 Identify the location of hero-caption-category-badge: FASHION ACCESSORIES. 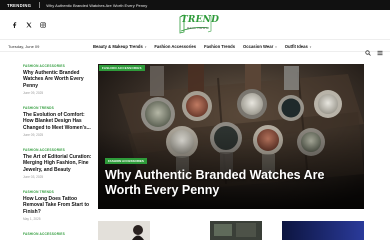
(126, 161).